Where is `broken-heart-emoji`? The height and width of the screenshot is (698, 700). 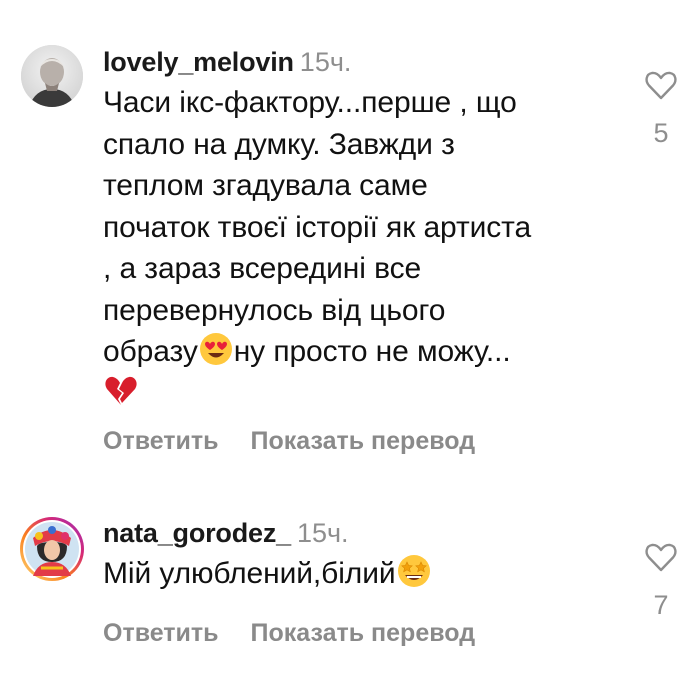
broken-heart-emoji is located at coordinates (121, 391).